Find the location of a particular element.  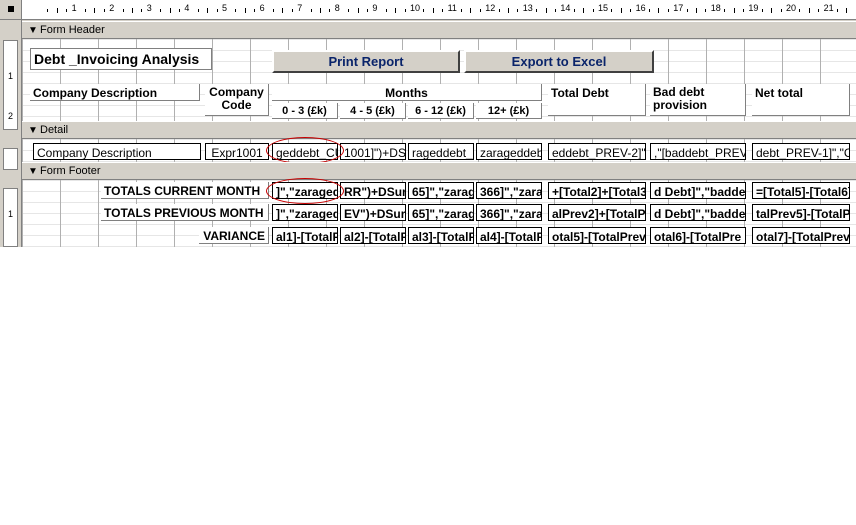

section-label: Form Footer is located at coordinates (70, 171).